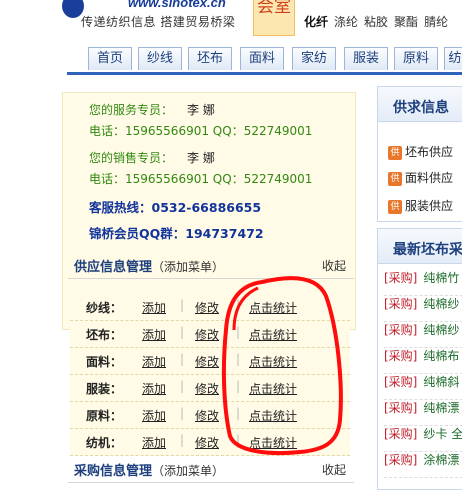 Image resolution: width=462 pixels, height=490 pixels. What do you see at coordinates (423, 282) in the screenshot?
I see `latest-item: [采购] 纯棉竹` at bounding box center [423, 282].